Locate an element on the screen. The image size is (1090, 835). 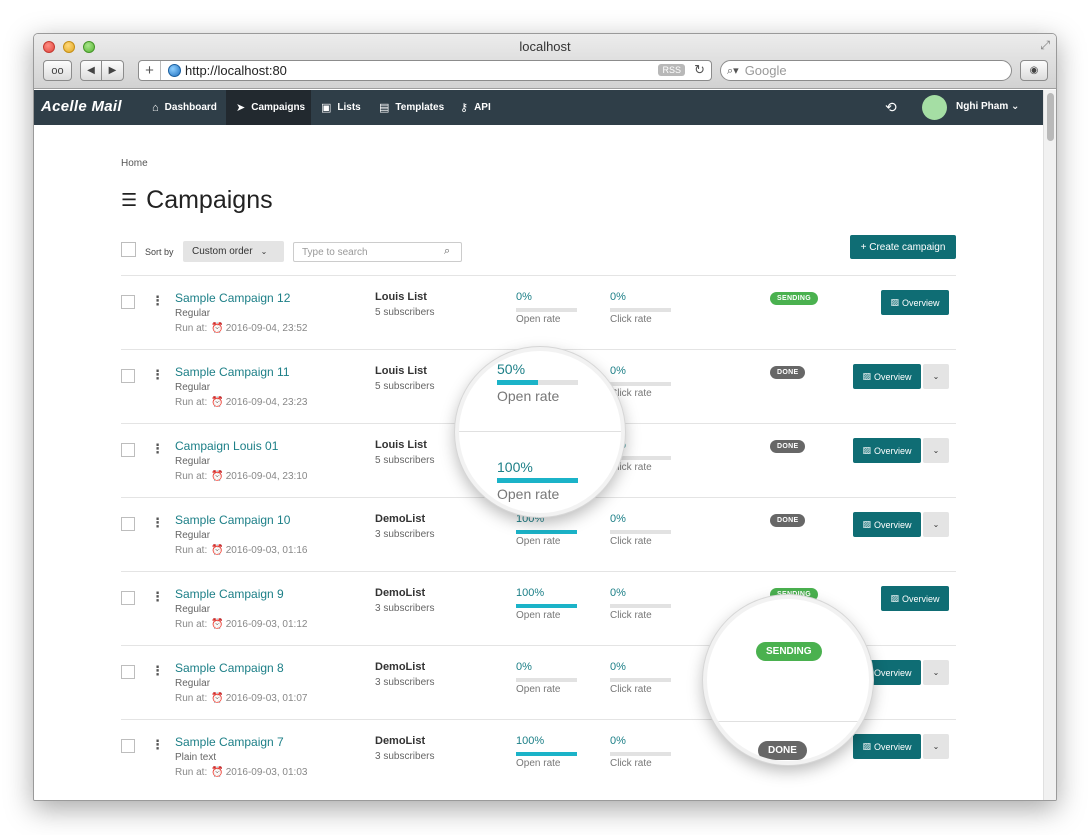
campaign-run-at: Run at: ⏰ 2016-09-04, 23:23 is located at coordinates (241, 402).